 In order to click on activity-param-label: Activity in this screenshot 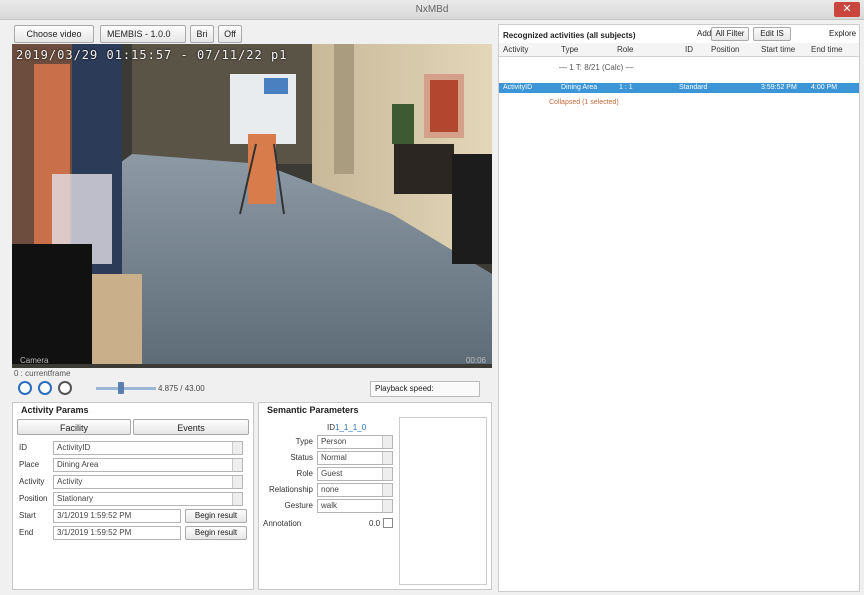, I will do `click(32, 481)`.